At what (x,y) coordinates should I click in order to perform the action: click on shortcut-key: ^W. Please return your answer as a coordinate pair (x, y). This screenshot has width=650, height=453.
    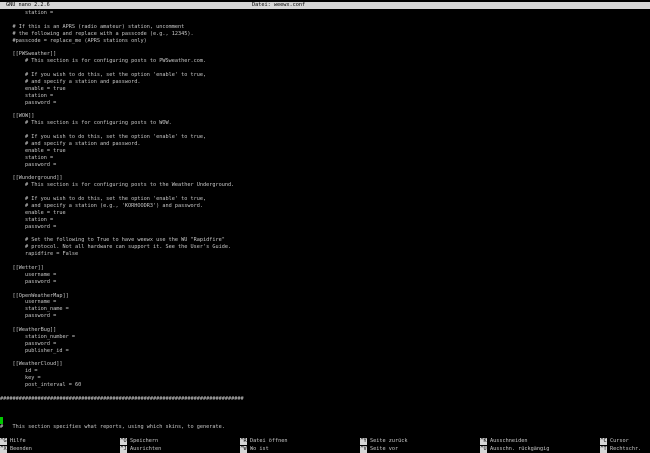
    Looking at the image, I should click on (243, 449).